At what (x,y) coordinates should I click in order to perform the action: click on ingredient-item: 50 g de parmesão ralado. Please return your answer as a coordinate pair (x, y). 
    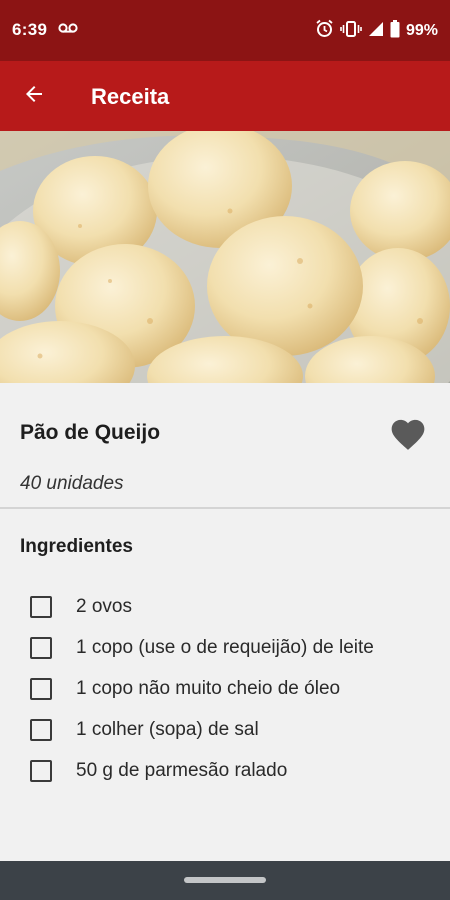
    Looking at the image, I should click on (225, 771).